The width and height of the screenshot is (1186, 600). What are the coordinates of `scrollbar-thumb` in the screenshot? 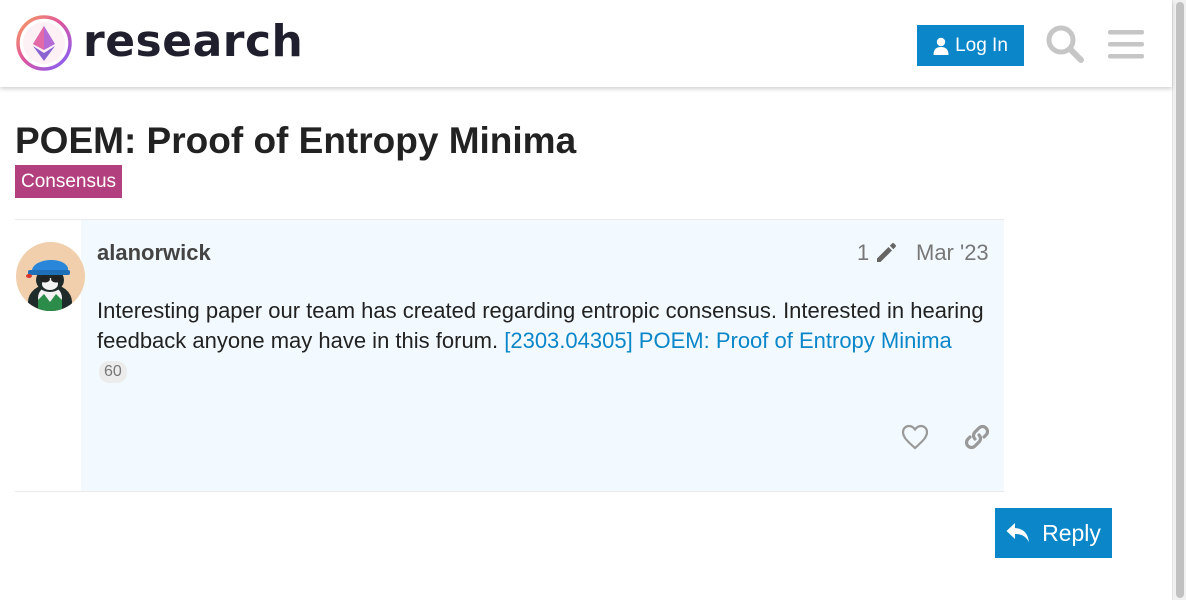 It's located at (1180, 300).